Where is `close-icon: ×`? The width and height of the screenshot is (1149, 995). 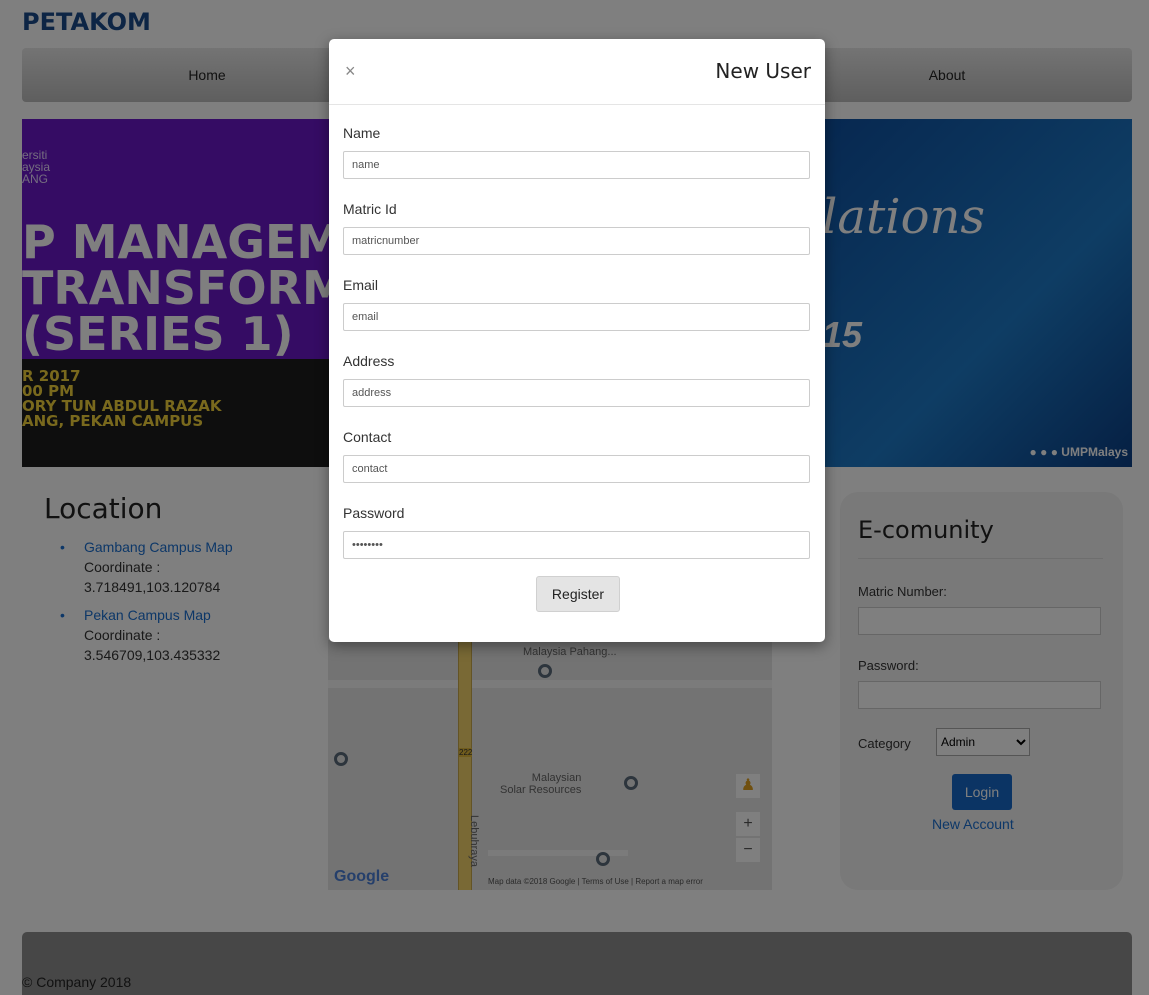
close-icon: × is located at coordinates (350, 71).